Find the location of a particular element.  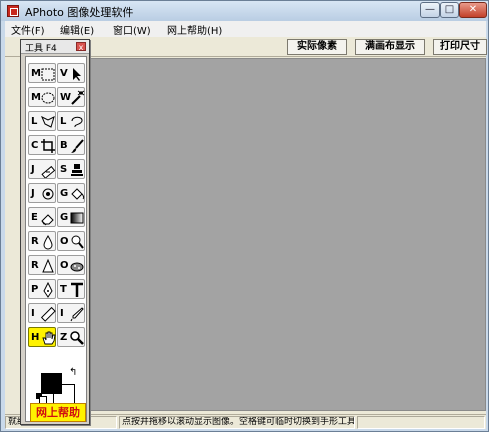

eyedropper-icon is located at coordinates (77, 314).